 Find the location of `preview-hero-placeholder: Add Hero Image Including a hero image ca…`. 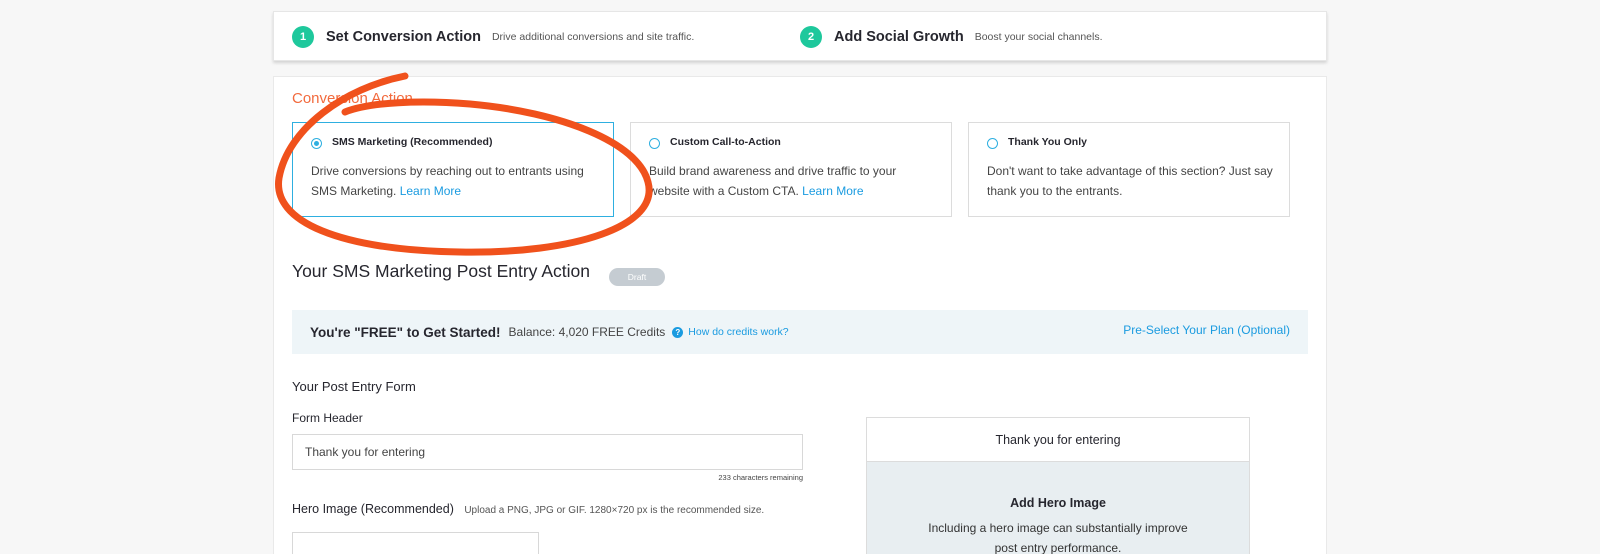

preview-hero-placeholder: Add Hero Image Including a hero image ca… is located at coordinates (1058, 508).